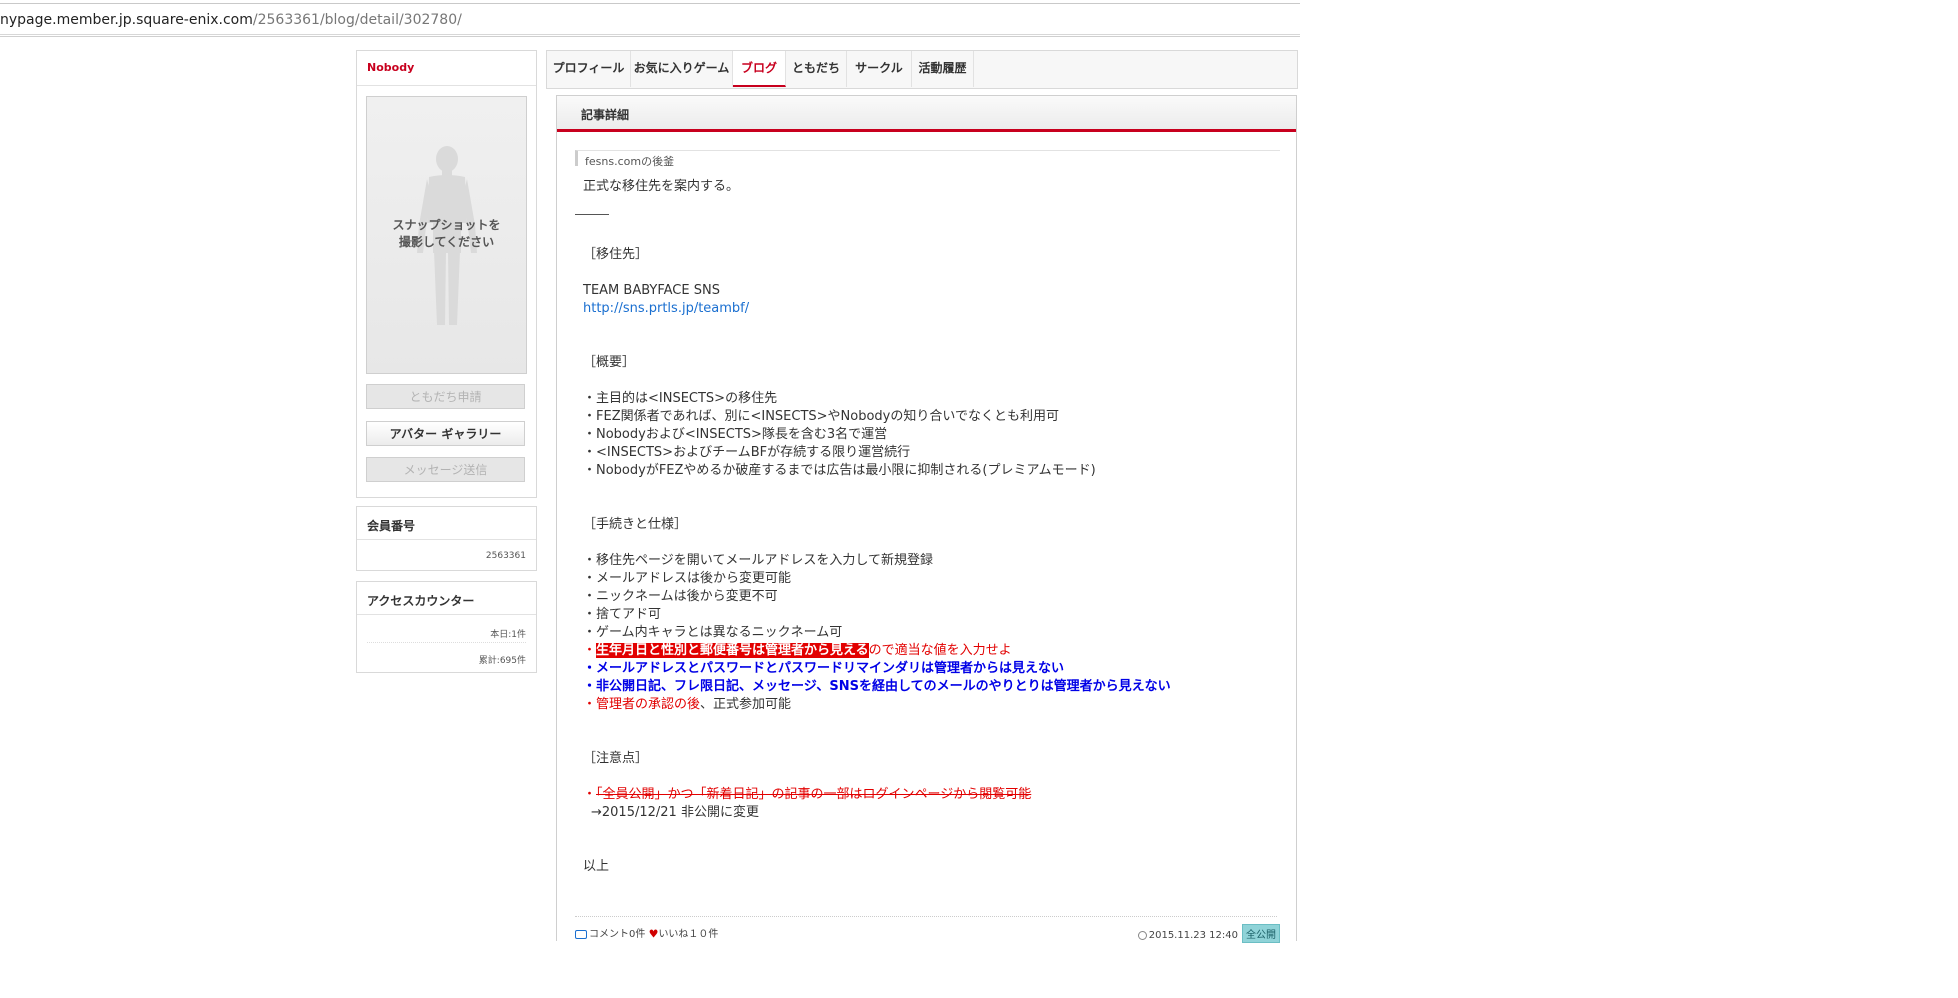  I want to click on warning-item: ・生年月日と性別と郵便番号は管理者から見えるので適当な値を入力せよ, so click(797, 651).